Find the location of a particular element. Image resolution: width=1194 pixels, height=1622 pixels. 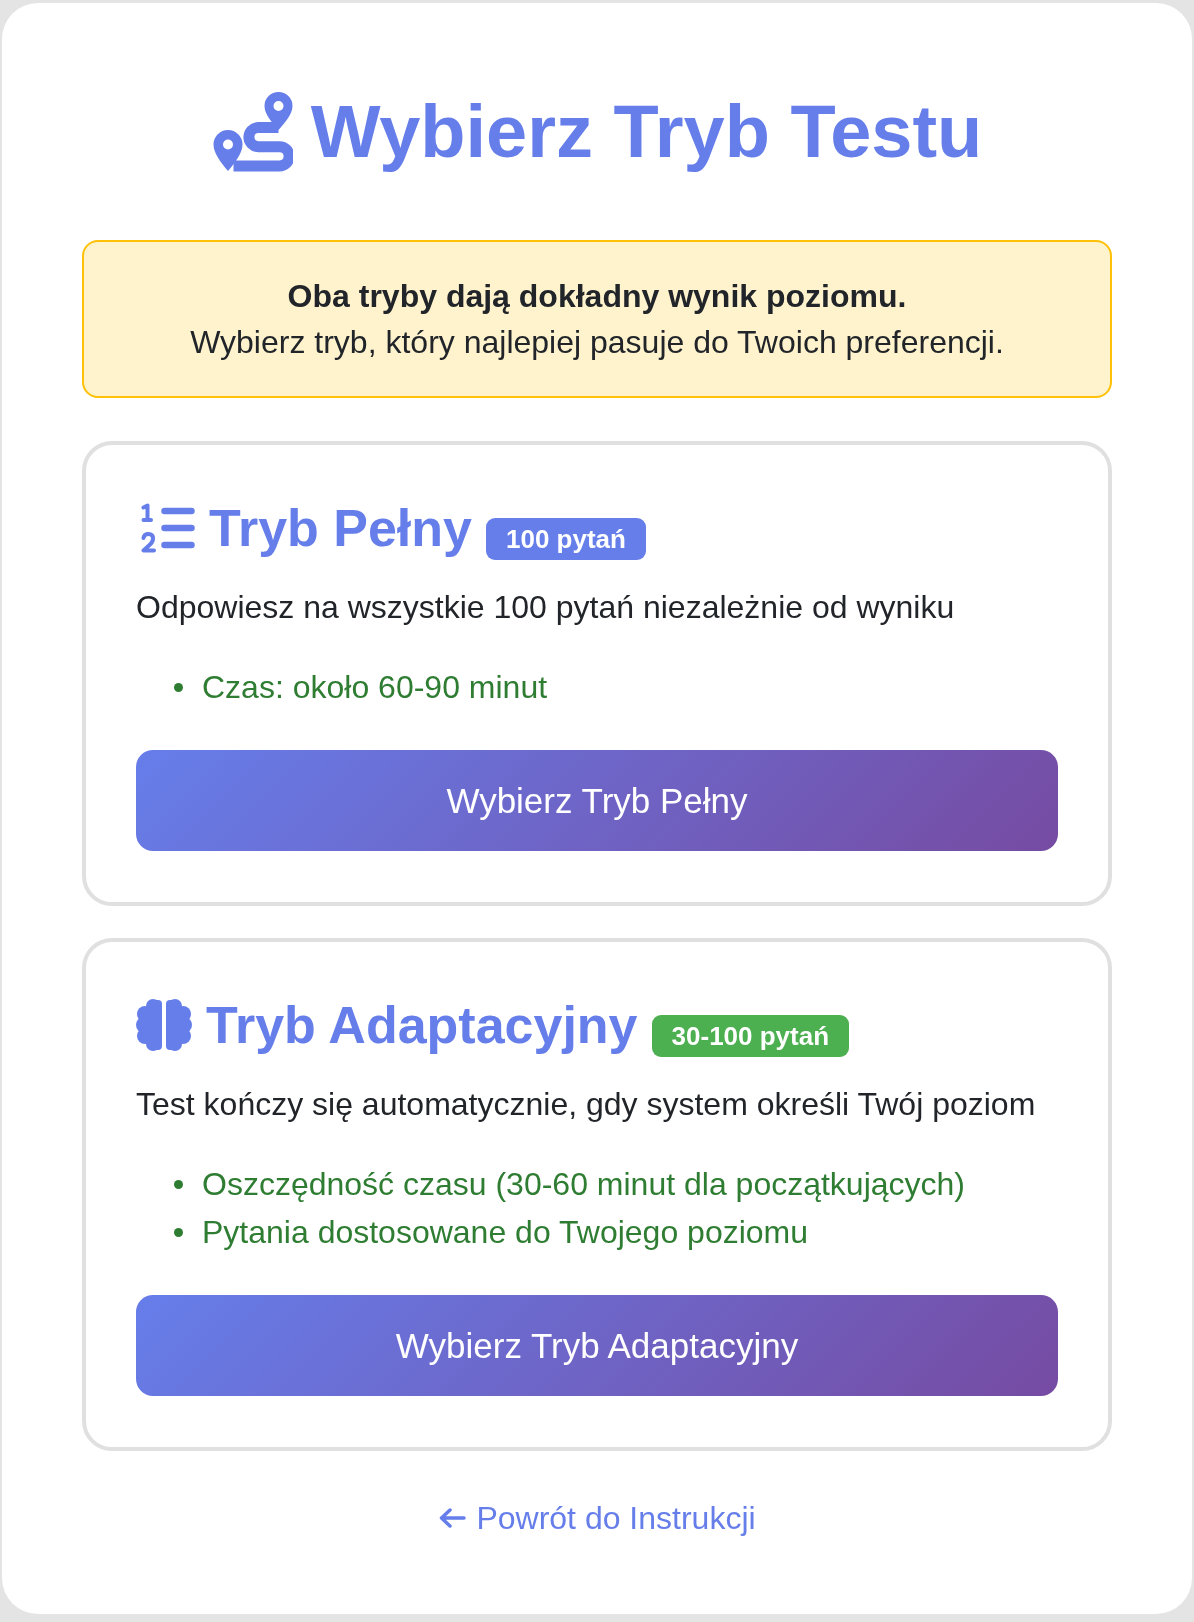

select-mode-button: Wybierz Tryb Adaptacyjny is located at coordinates (597, 1345).